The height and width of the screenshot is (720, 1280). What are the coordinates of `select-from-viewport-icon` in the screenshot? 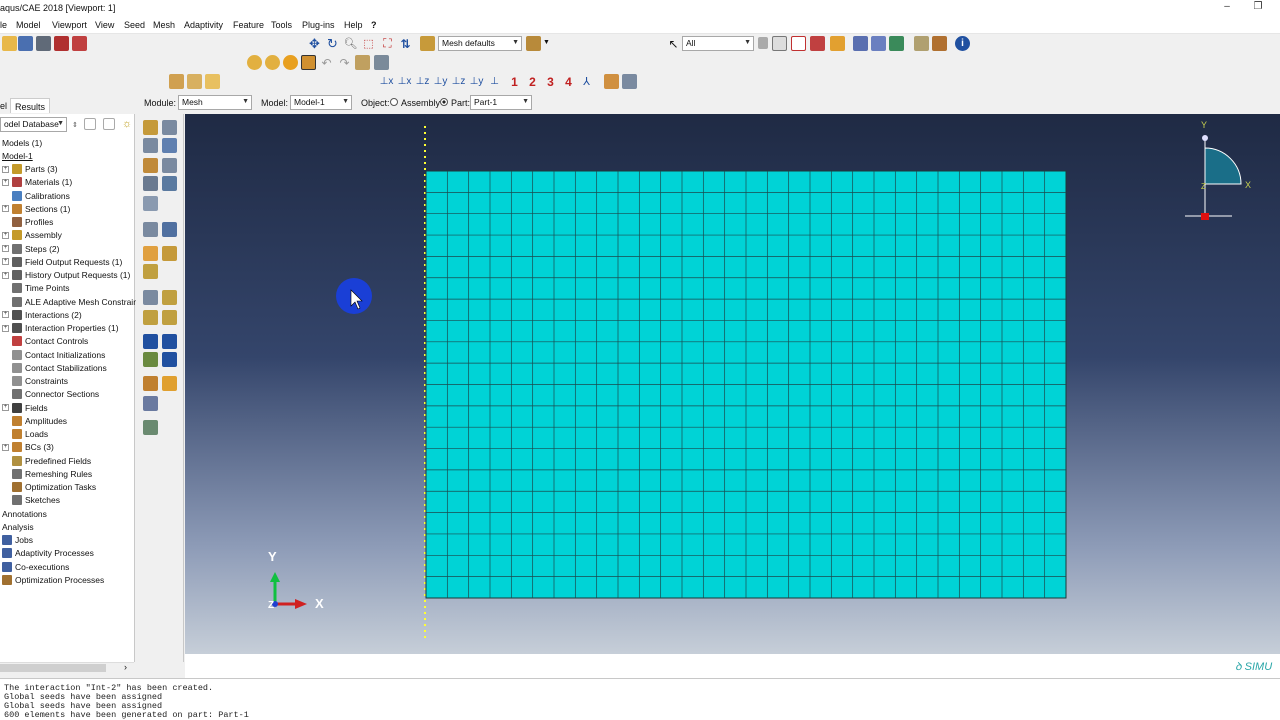 It's located at (763, 43).